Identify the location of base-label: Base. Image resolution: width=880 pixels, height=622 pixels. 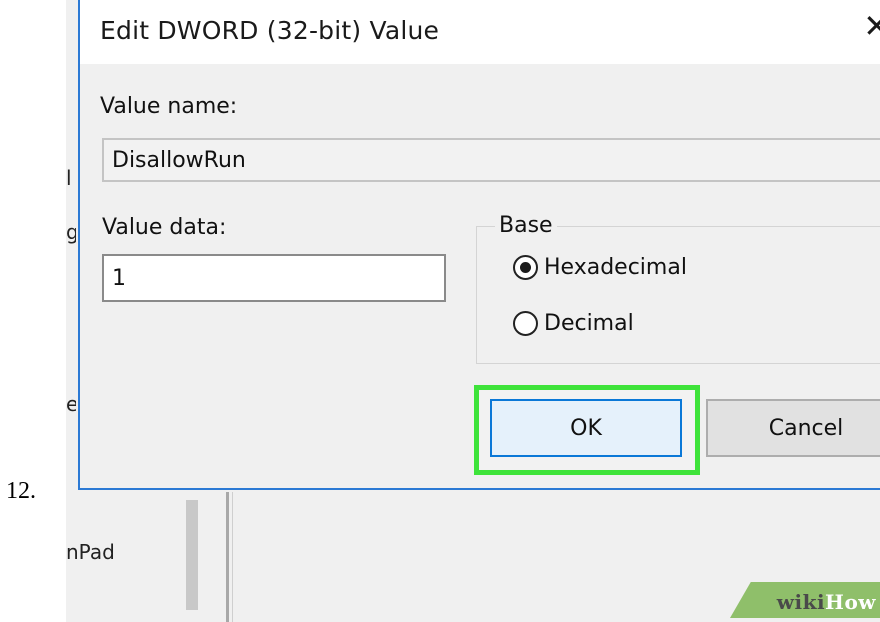
(526, 225).